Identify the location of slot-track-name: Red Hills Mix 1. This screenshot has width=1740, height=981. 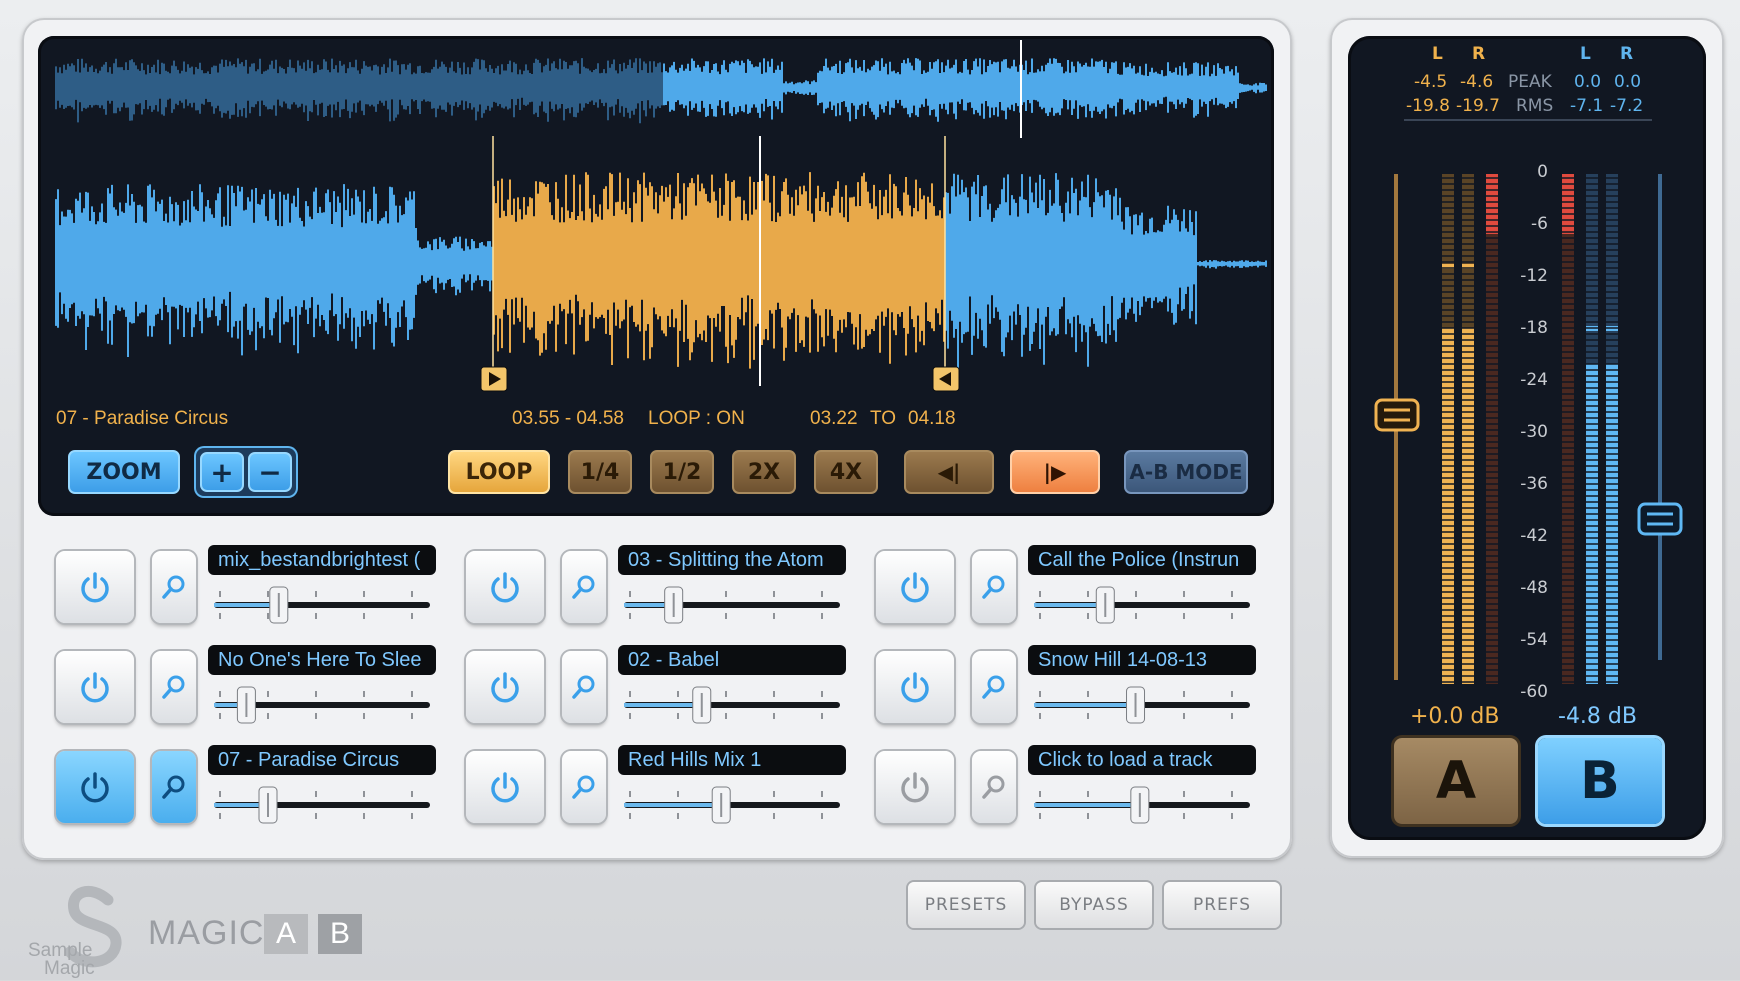
(732, 760).